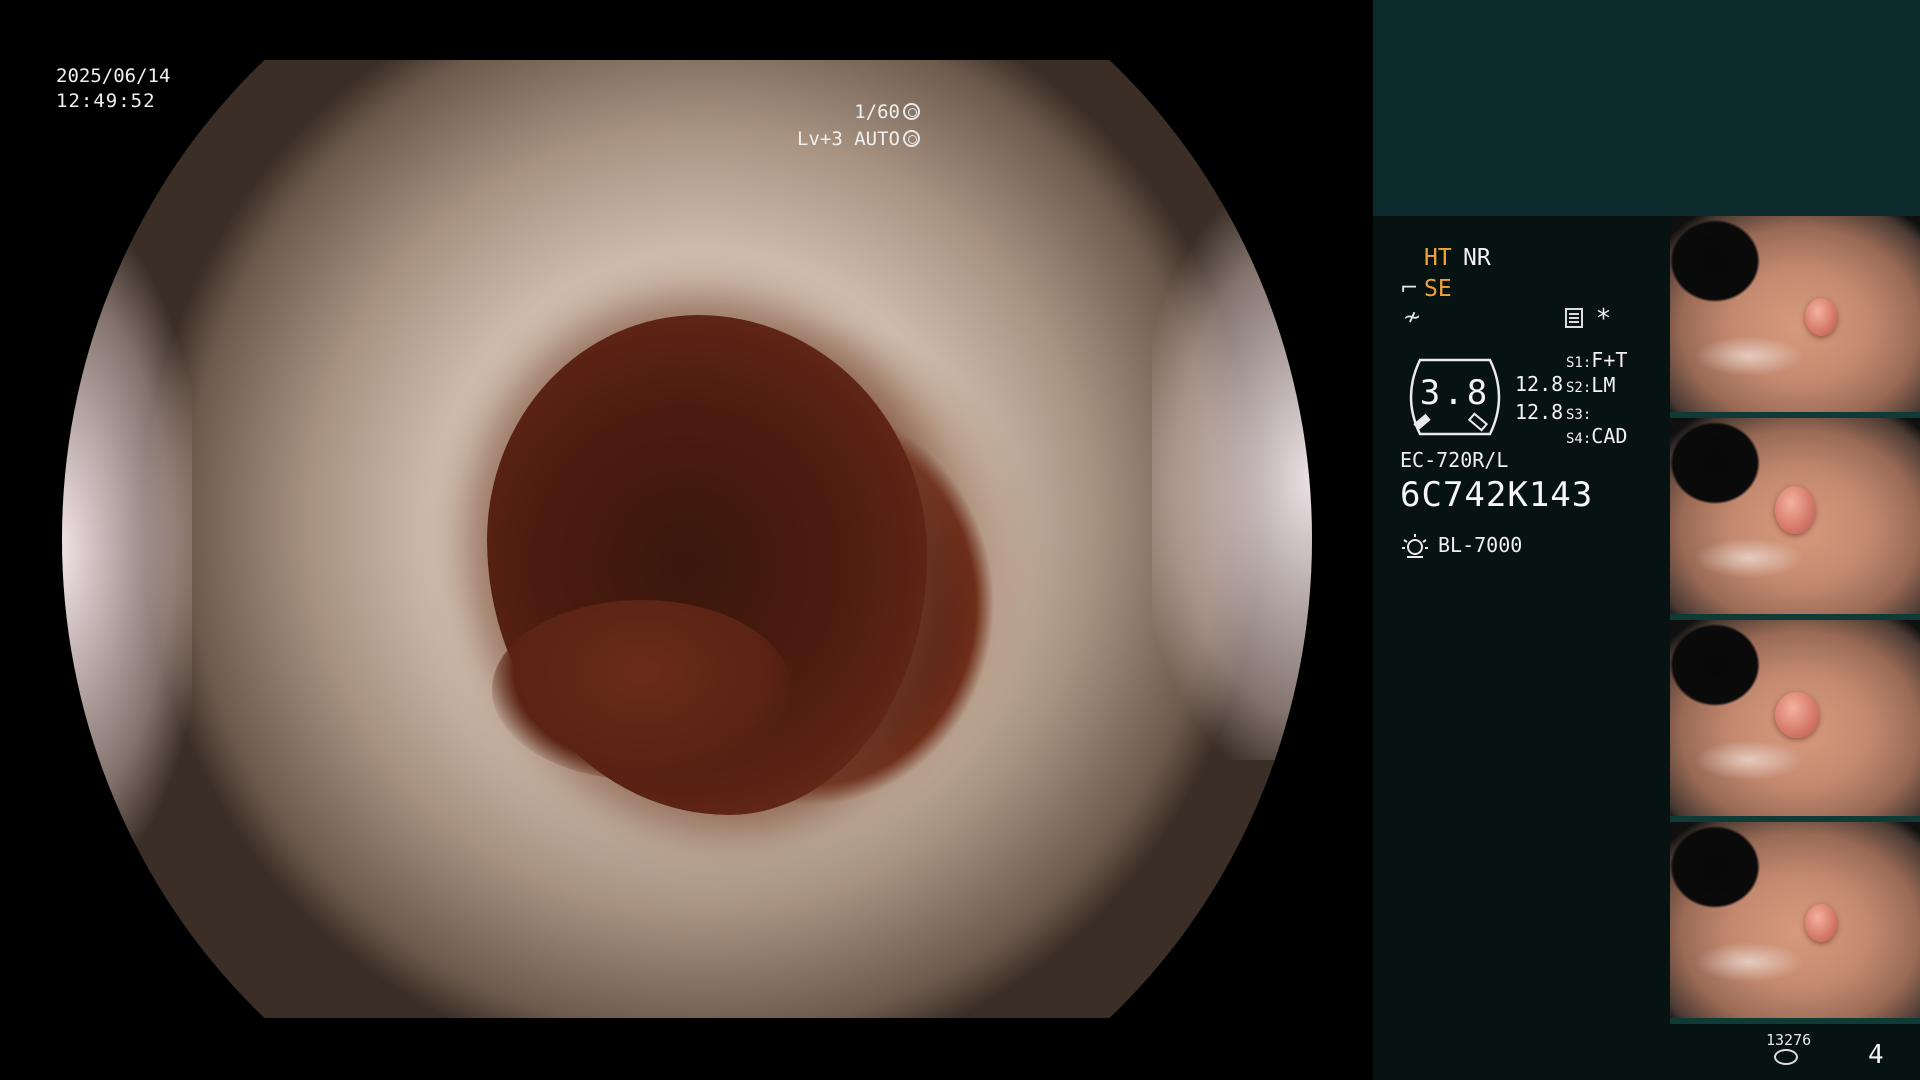  Describe the element at coordinates (1539, 384) in the screenshot. I see `readout-value-1: 12.8` at that location.